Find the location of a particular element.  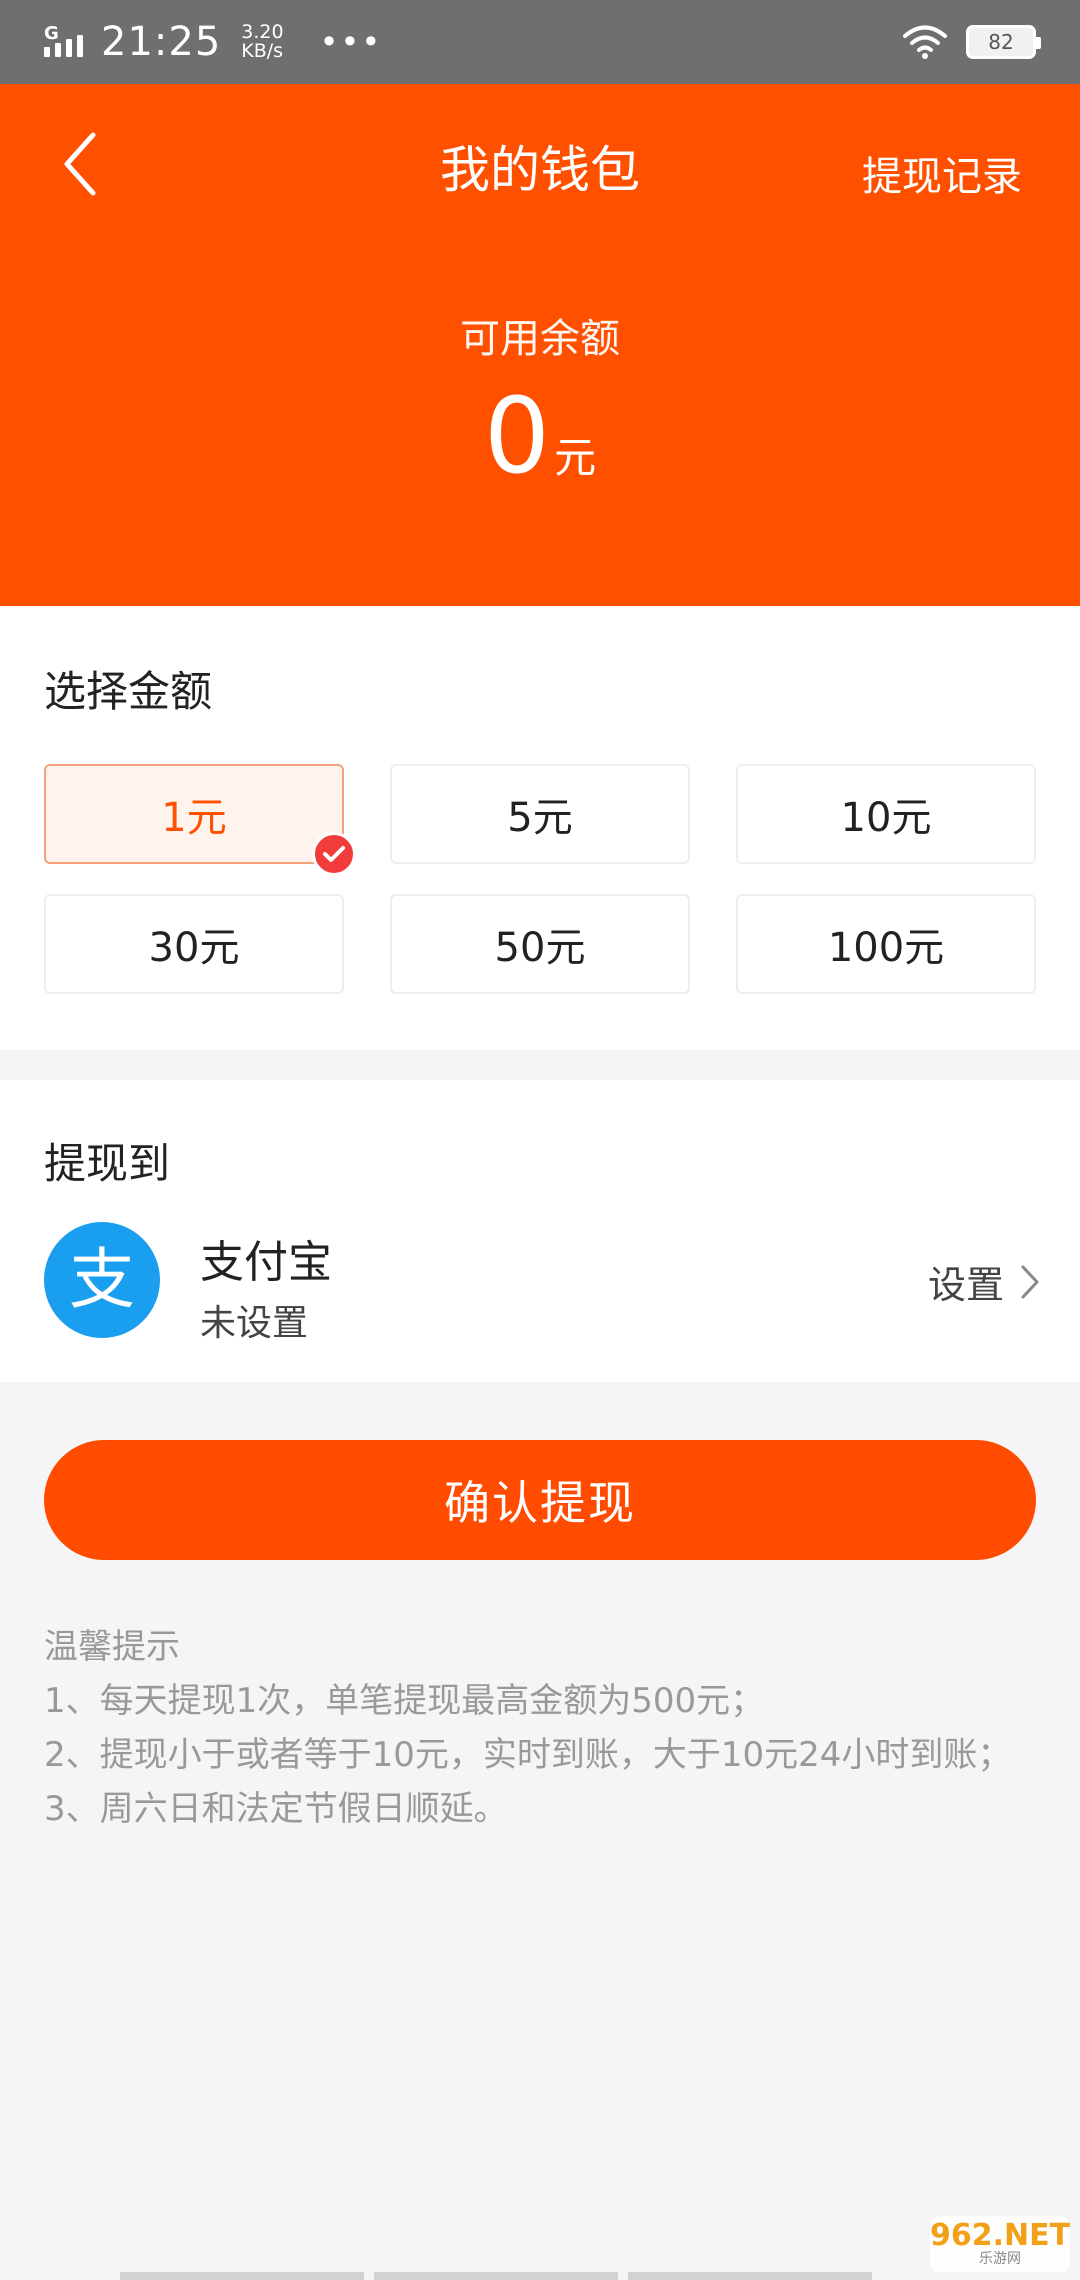

site-watermark: 962.NET 乐游网 is located at coordinates (1000, 2244).